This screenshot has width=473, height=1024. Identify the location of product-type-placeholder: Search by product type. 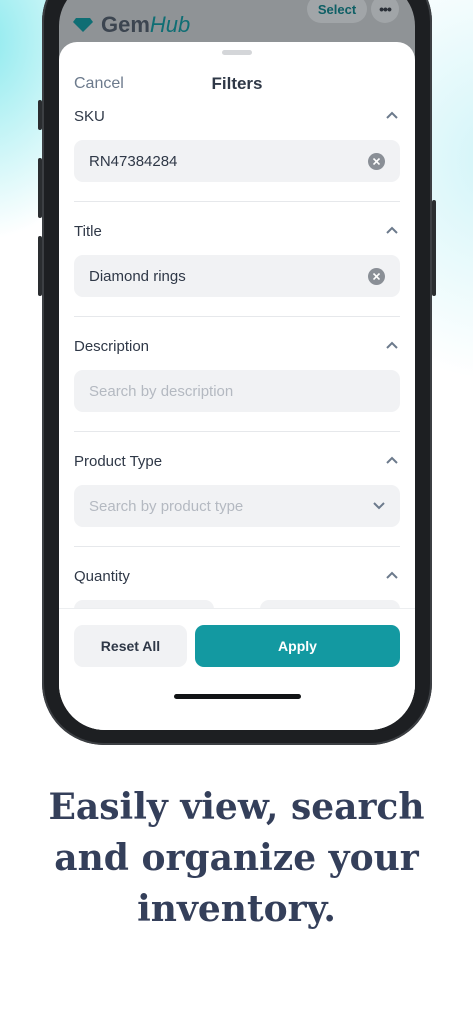
(166, 506).